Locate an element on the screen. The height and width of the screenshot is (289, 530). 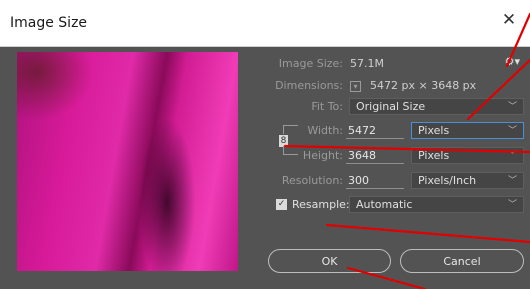
image-size-row: Image Size: 57.1M is located at coordinates (265, 64).